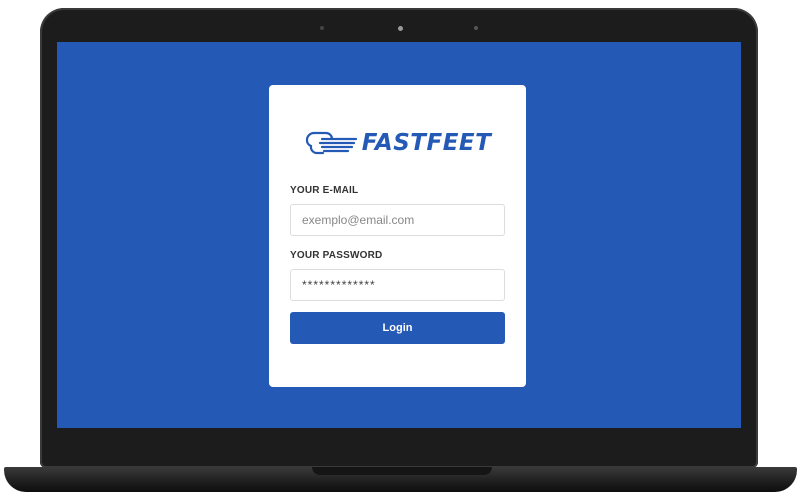 This screenshot has height=500, width=805. Describe the element at coordinates (324, 190) in the screenshot. I see `email-label: YOUR E-MAIL` at that location.